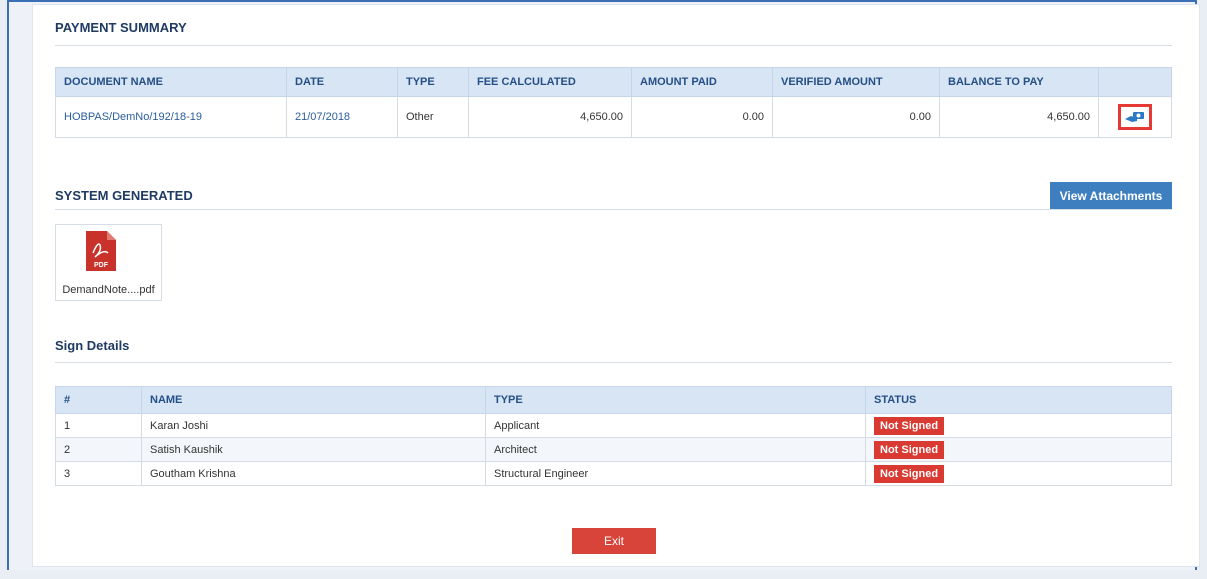 This screenshot has height=579, width=1207. I want to click on signer-type: Architect, so click(675, 449).